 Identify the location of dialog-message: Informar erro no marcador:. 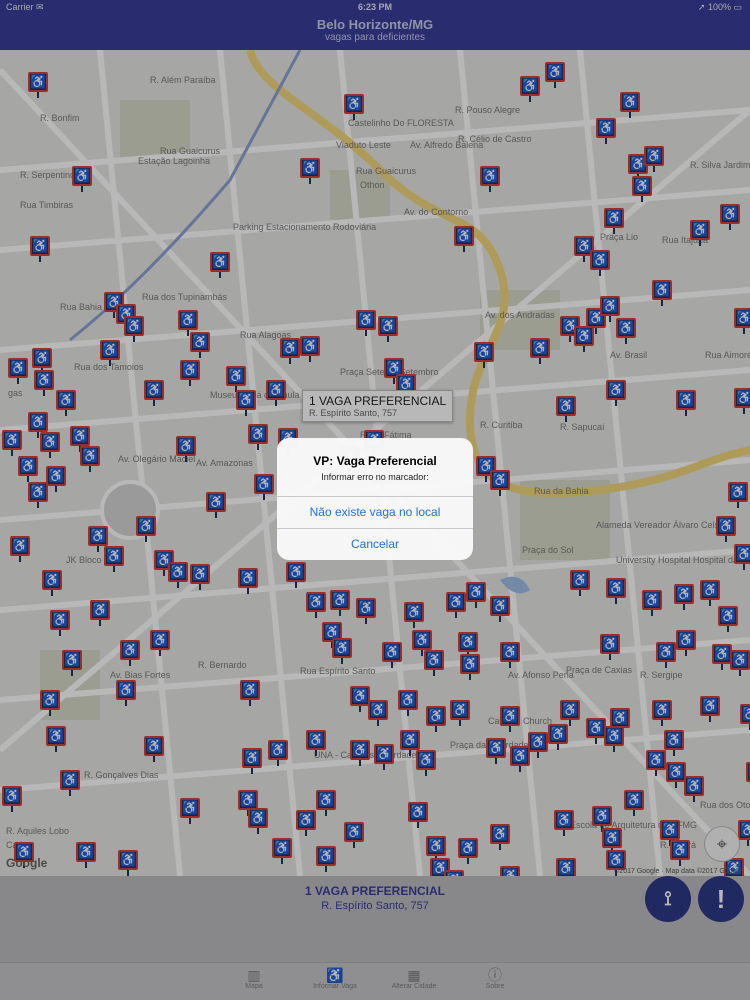
(375, 477).